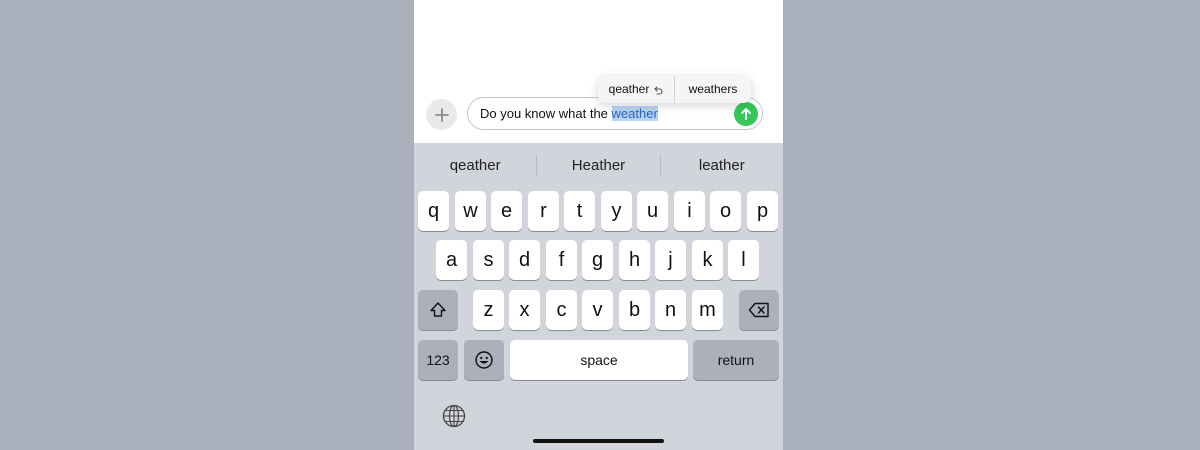  I want to click on key-l: l, so click(743, 260).